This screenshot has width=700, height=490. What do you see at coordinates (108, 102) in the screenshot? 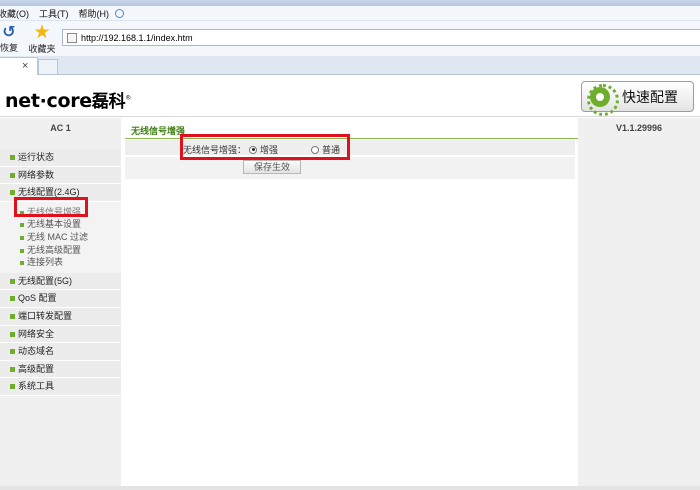
I see `logo-text-cn: 磊科` at bounding box center [108, 102].